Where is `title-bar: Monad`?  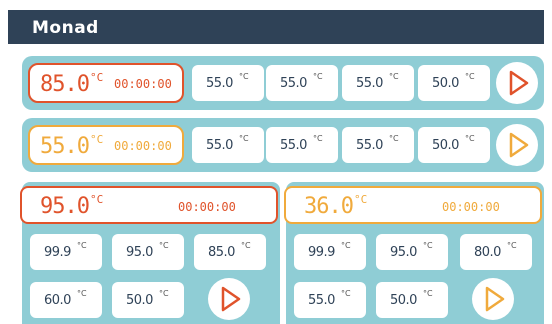
title-bar: Monad is located at coordinates (276, 27).